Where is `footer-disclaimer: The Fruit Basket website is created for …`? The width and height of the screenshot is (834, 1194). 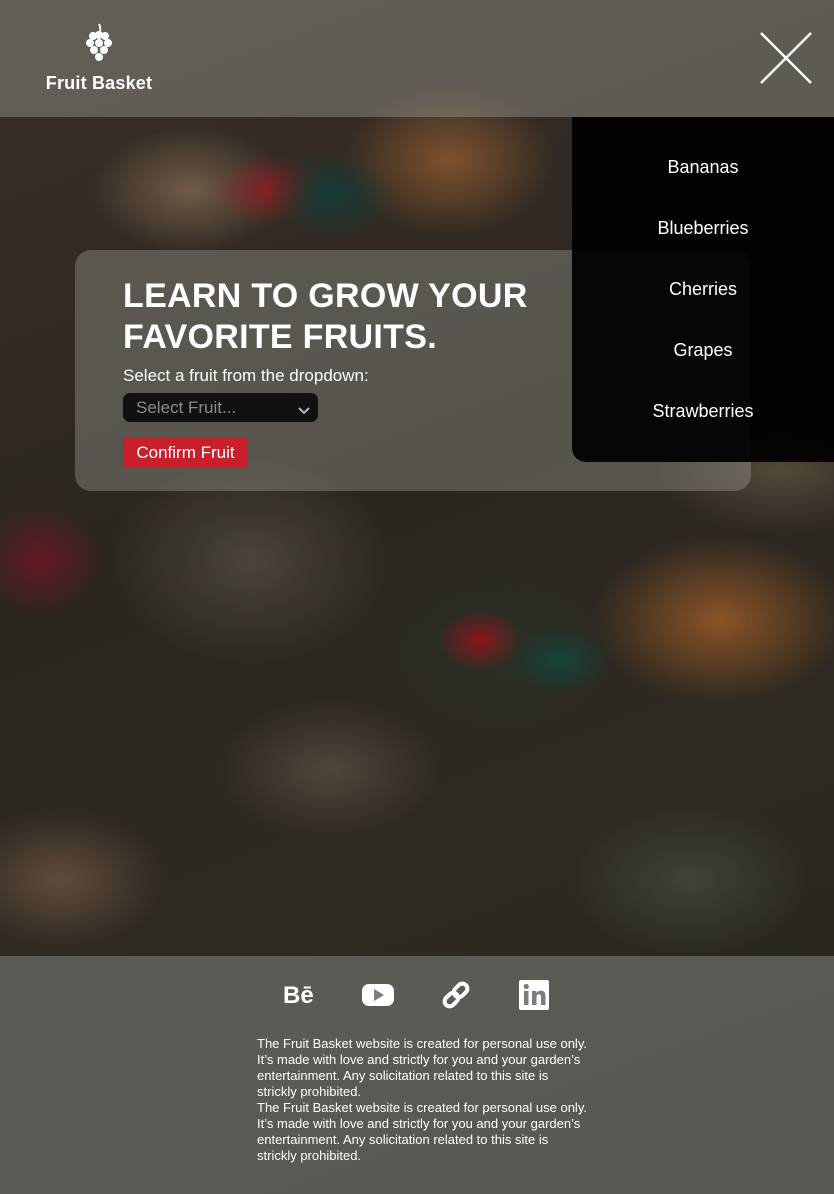
footer-disclaimer: The Fruit Basket website is created for … is located at coordinates (422, 1100).